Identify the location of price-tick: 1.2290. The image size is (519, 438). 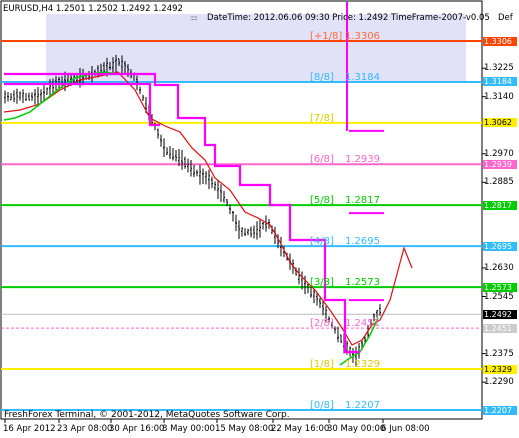
(499, 382).